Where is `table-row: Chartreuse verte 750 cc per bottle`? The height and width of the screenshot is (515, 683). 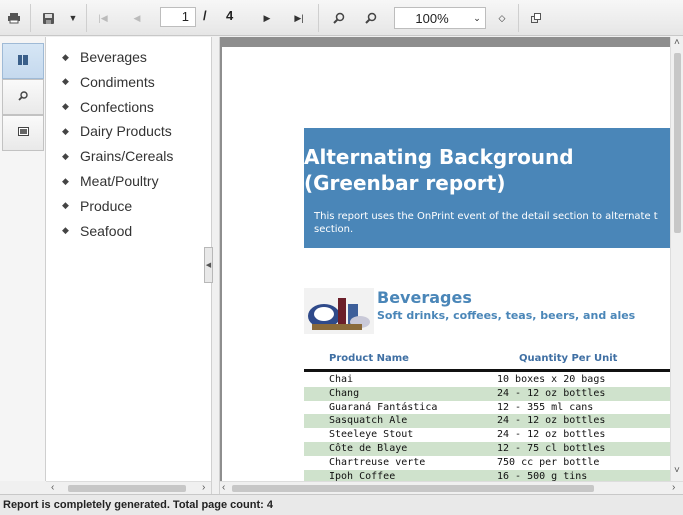
table-row: Chartreuse verte 750 cc per bottle is located at coordinates (487, 463).